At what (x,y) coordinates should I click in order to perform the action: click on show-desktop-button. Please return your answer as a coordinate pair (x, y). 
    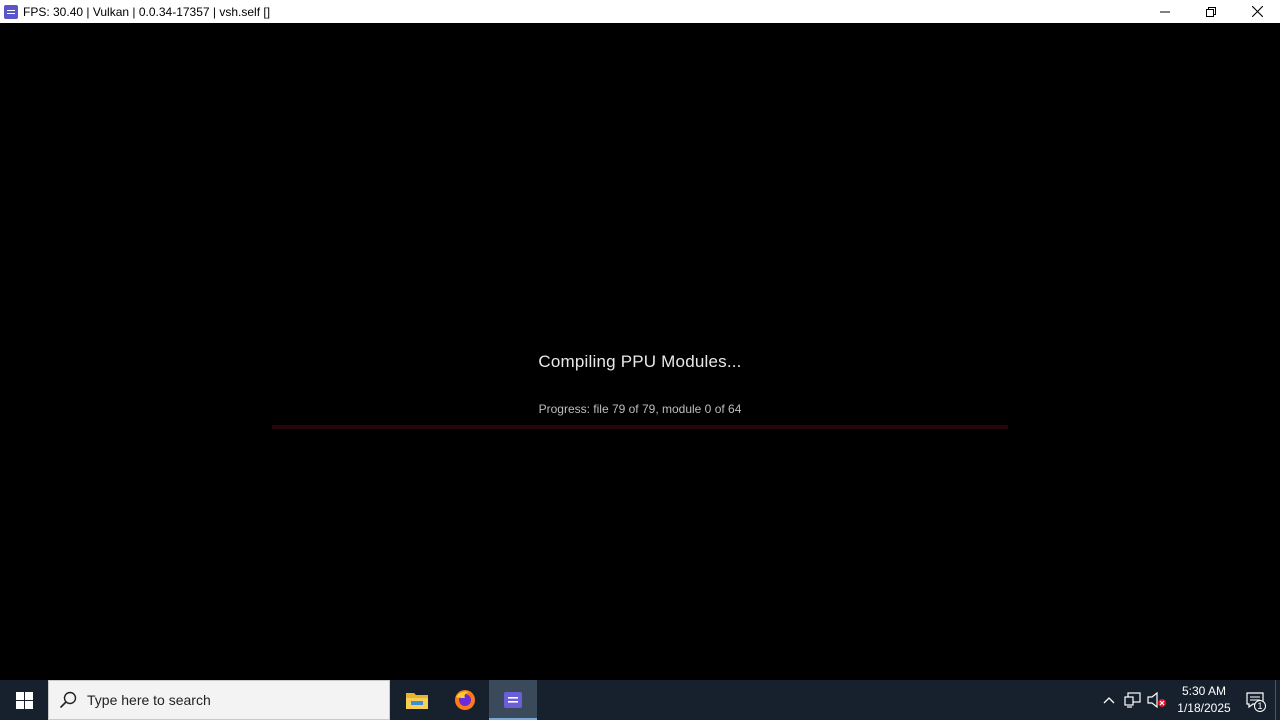
    Looking at the image, I should click on (1277, 700).